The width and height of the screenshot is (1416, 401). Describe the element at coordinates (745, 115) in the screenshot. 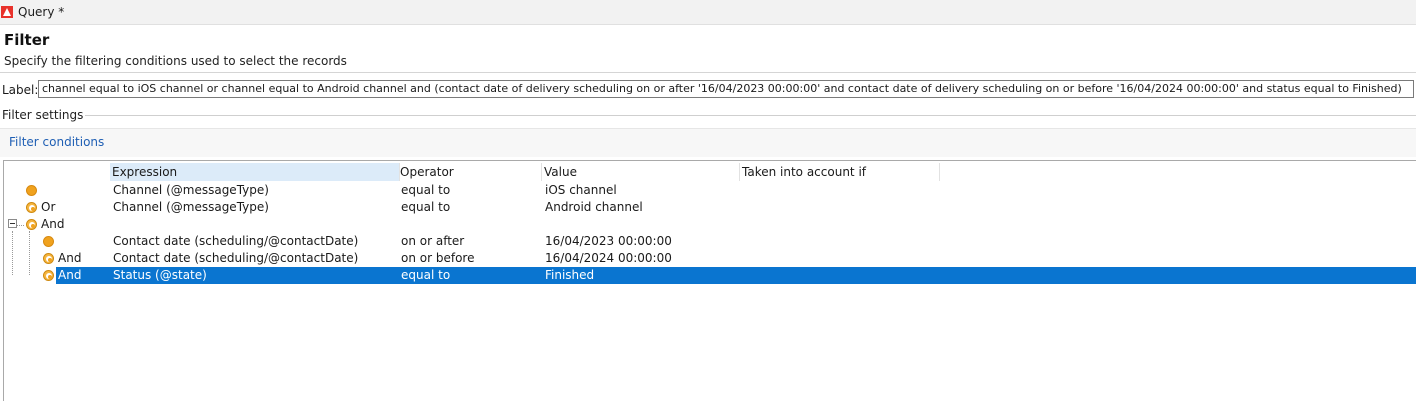

I see `filter-settings-divider` at that location.